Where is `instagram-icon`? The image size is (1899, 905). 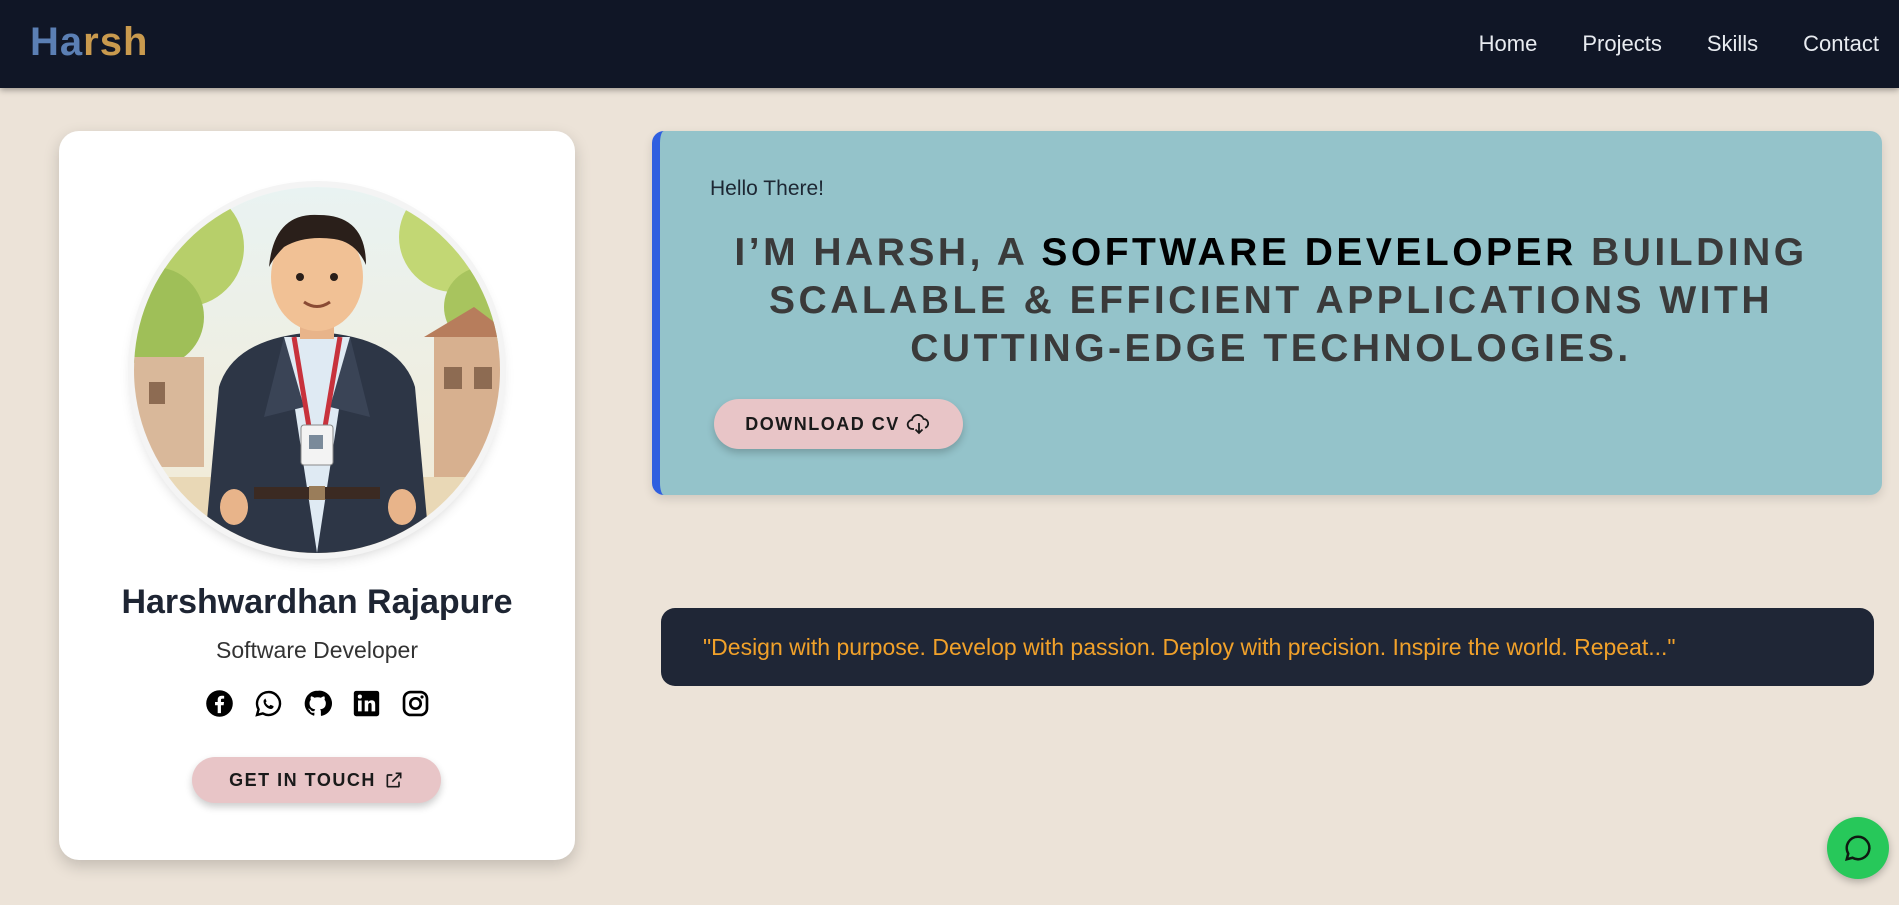
instagram-icon is located at coordinates (415, 703).